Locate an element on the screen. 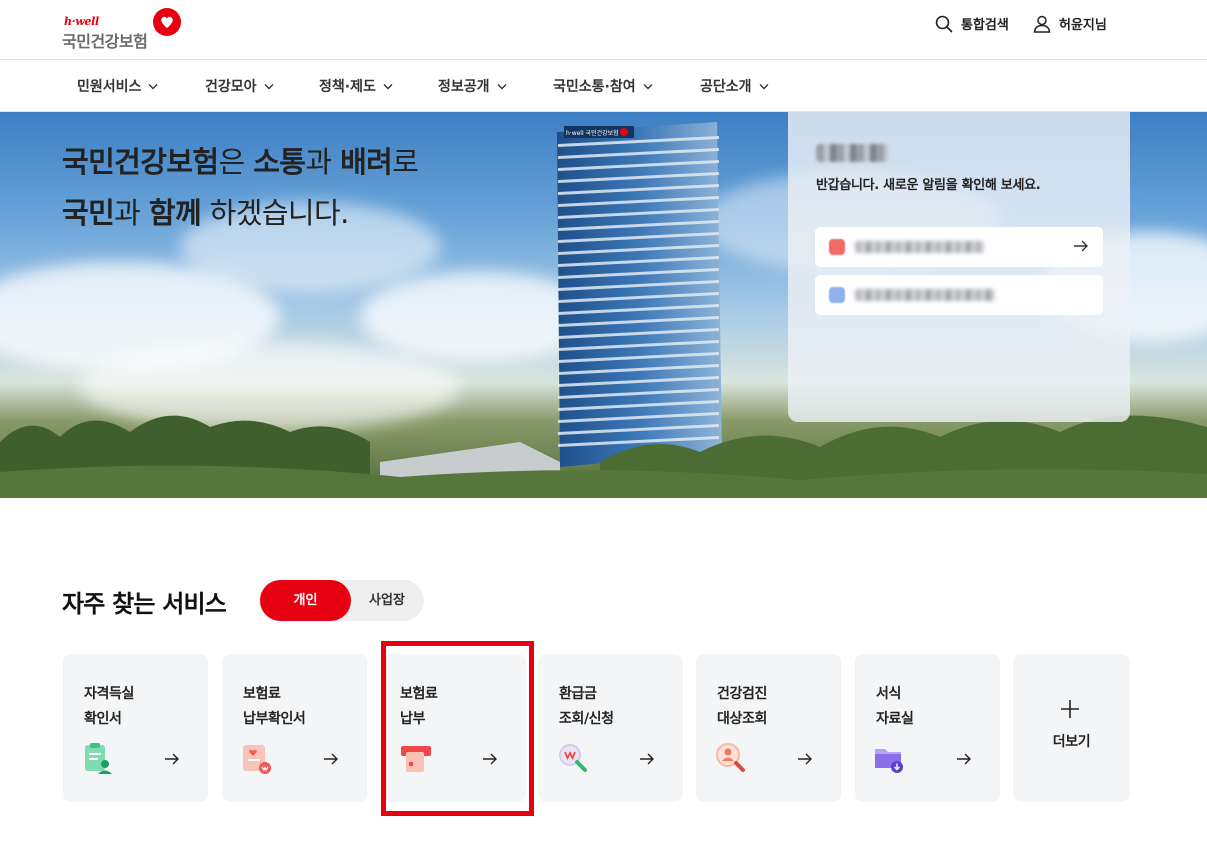 This screenshot has width=1207, height=845. nav-label: 정책·제도 is located at coordinates (347, 87).